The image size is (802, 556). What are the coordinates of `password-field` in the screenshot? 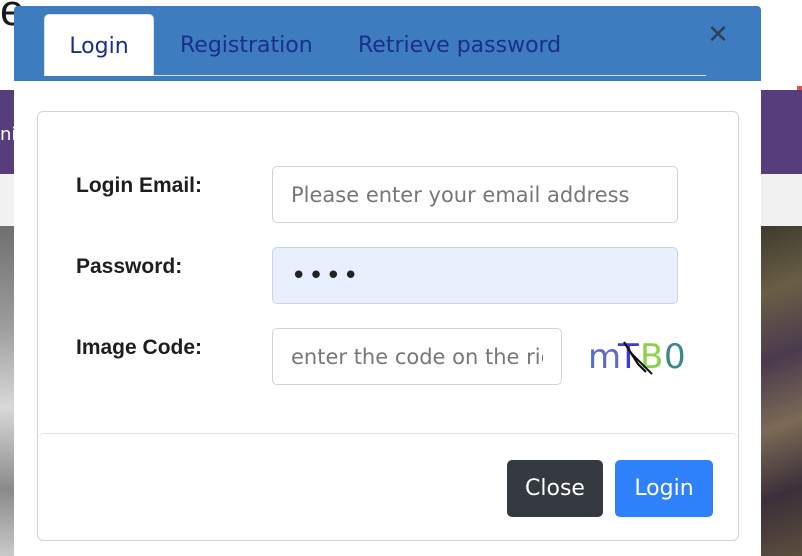 It's located at (475, 275).